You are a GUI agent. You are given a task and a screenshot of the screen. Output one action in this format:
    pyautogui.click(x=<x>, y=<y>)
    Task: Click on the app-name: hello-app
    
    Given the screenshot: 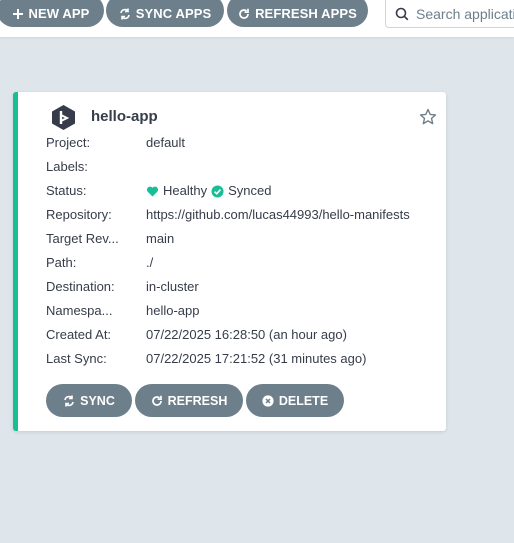 What is the action you would take?
    pyautogui.click(x=124, y=116)
    